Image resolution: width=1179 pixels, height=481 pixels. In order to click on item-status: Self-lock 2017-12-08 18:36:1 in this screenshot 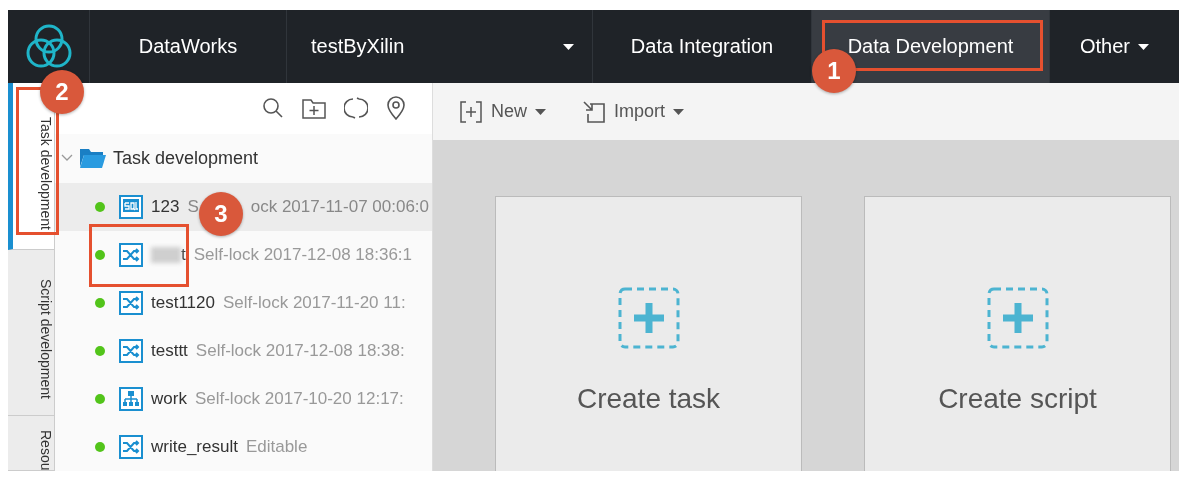, I will do `click(303, 254)`.